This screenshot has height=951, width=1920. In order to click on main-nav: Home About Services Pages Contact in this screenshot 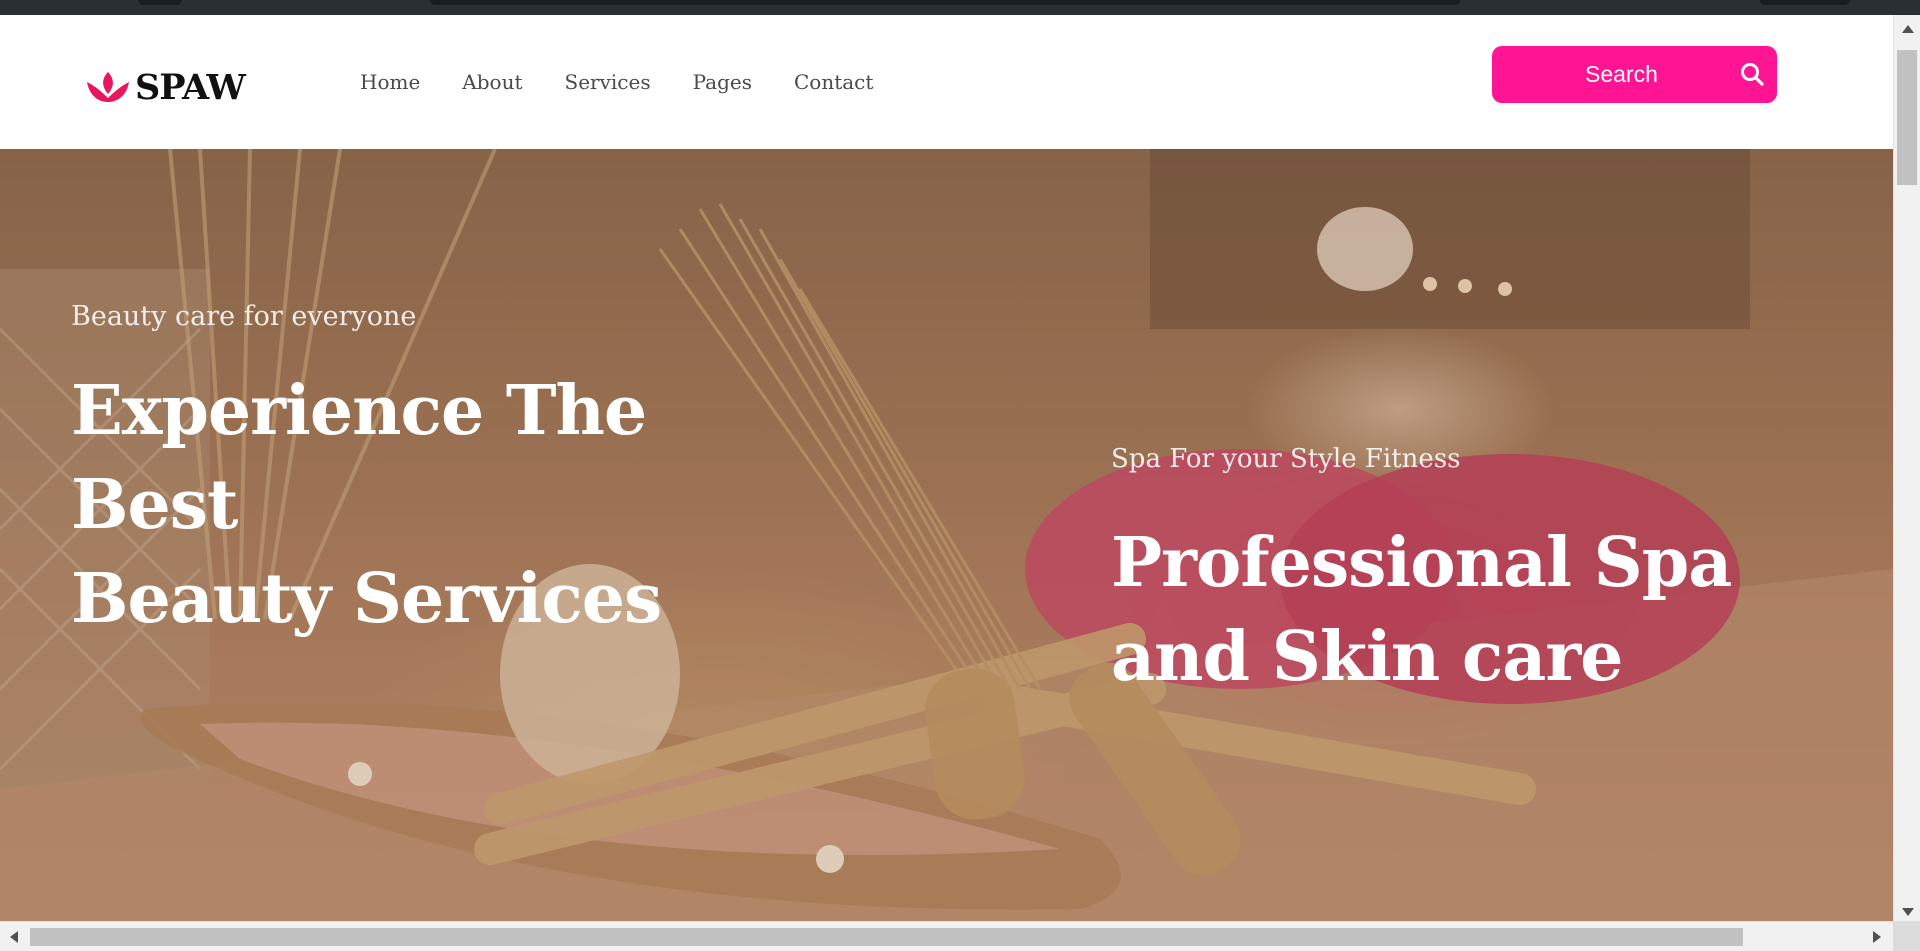, I will do `click(637, 82)`.